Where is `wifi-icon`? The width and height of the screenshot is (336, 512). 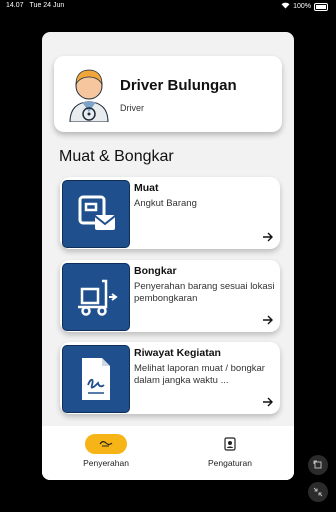
wifi-icon is located at coordinates (285, 6).